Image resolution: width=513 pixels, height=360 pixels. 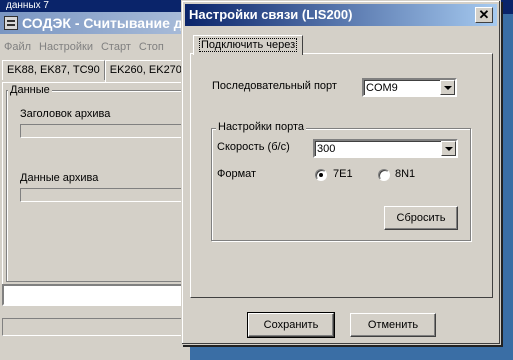 I want to click on background-input-bar, so click(x=97, y=295).